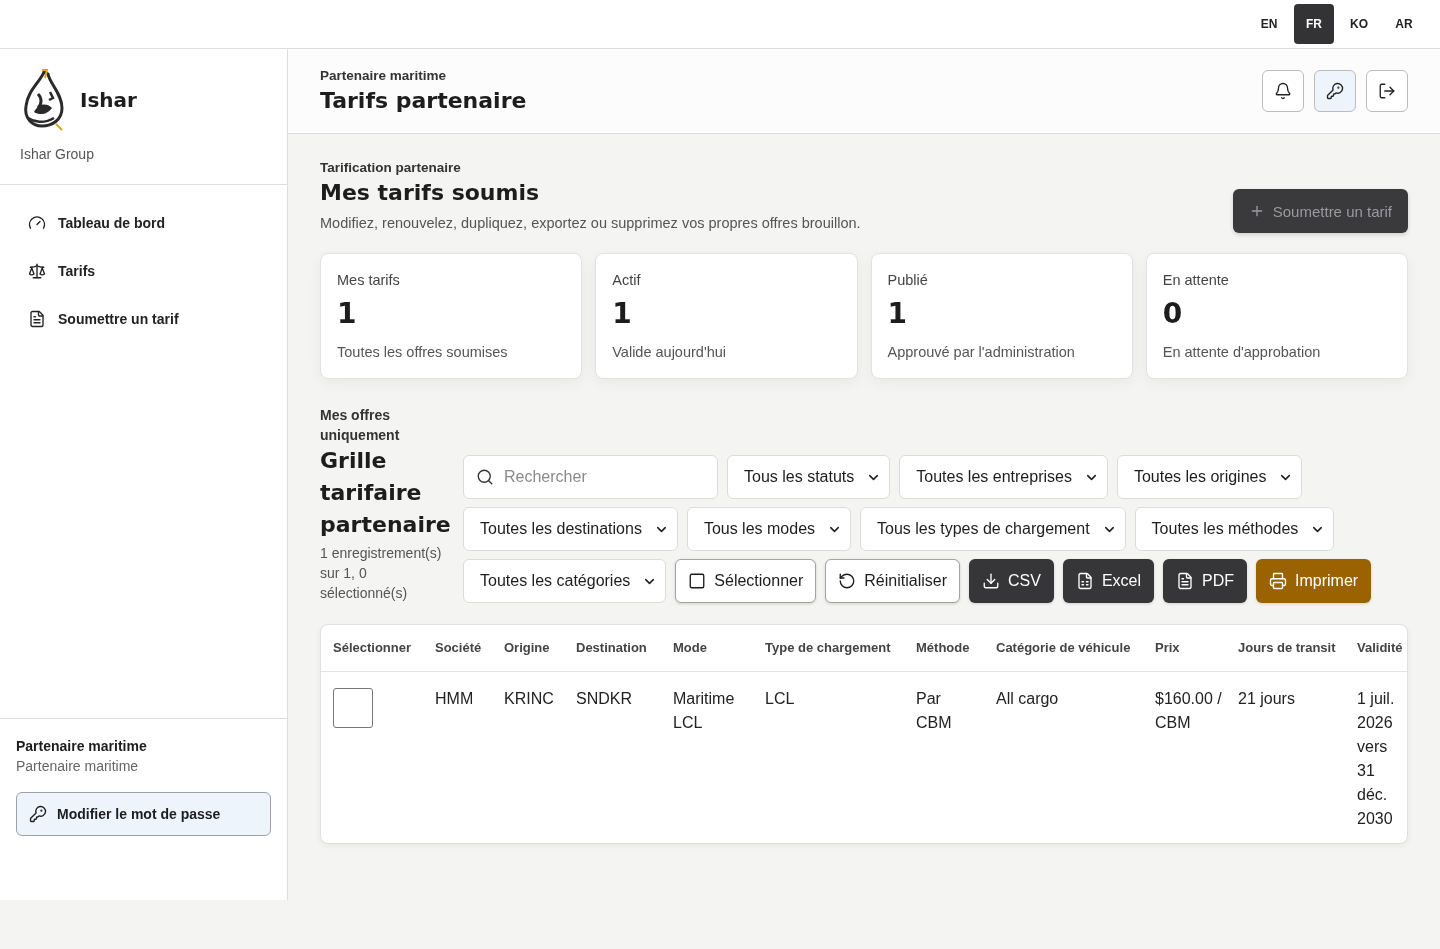  I want to click on select-all-button: Sélectionner, so click(746, 581).